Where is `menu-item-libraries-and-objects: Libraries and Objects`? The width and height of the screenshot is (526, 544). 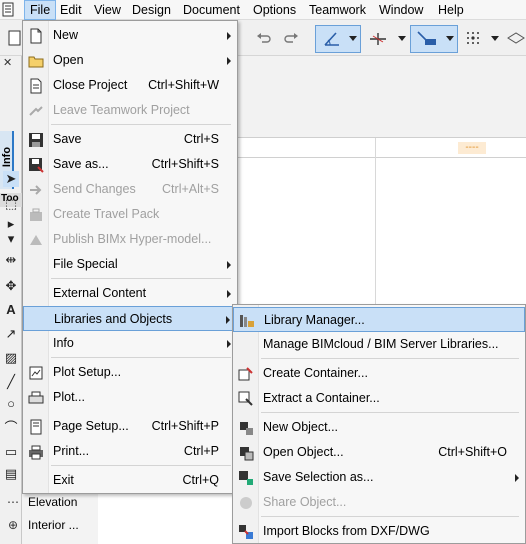 menu-item-libraries-and-objects: Libraries and Objects is located at coordinates (130, 318).